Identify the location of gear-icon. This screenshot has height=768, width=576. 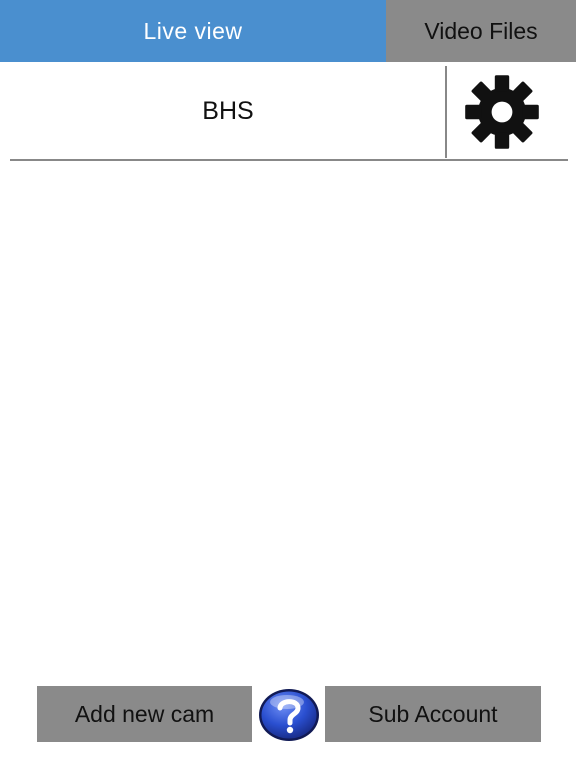
(502, 112).